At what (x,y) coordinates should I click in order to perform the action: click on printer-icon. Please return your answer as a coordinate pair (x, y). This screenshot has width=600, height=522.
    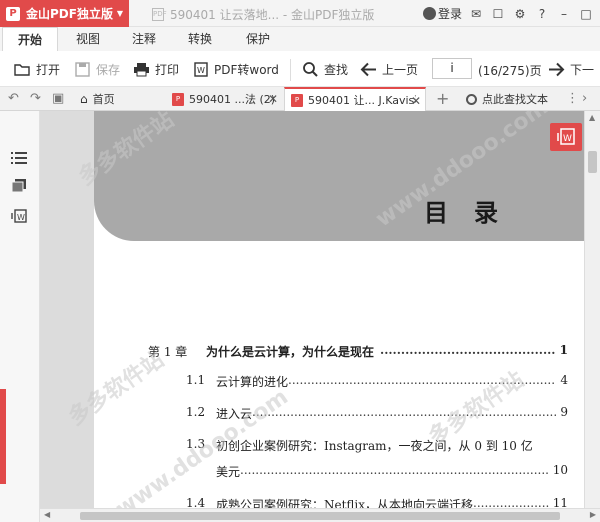
    Looking at the image, I should click on (141, 70).